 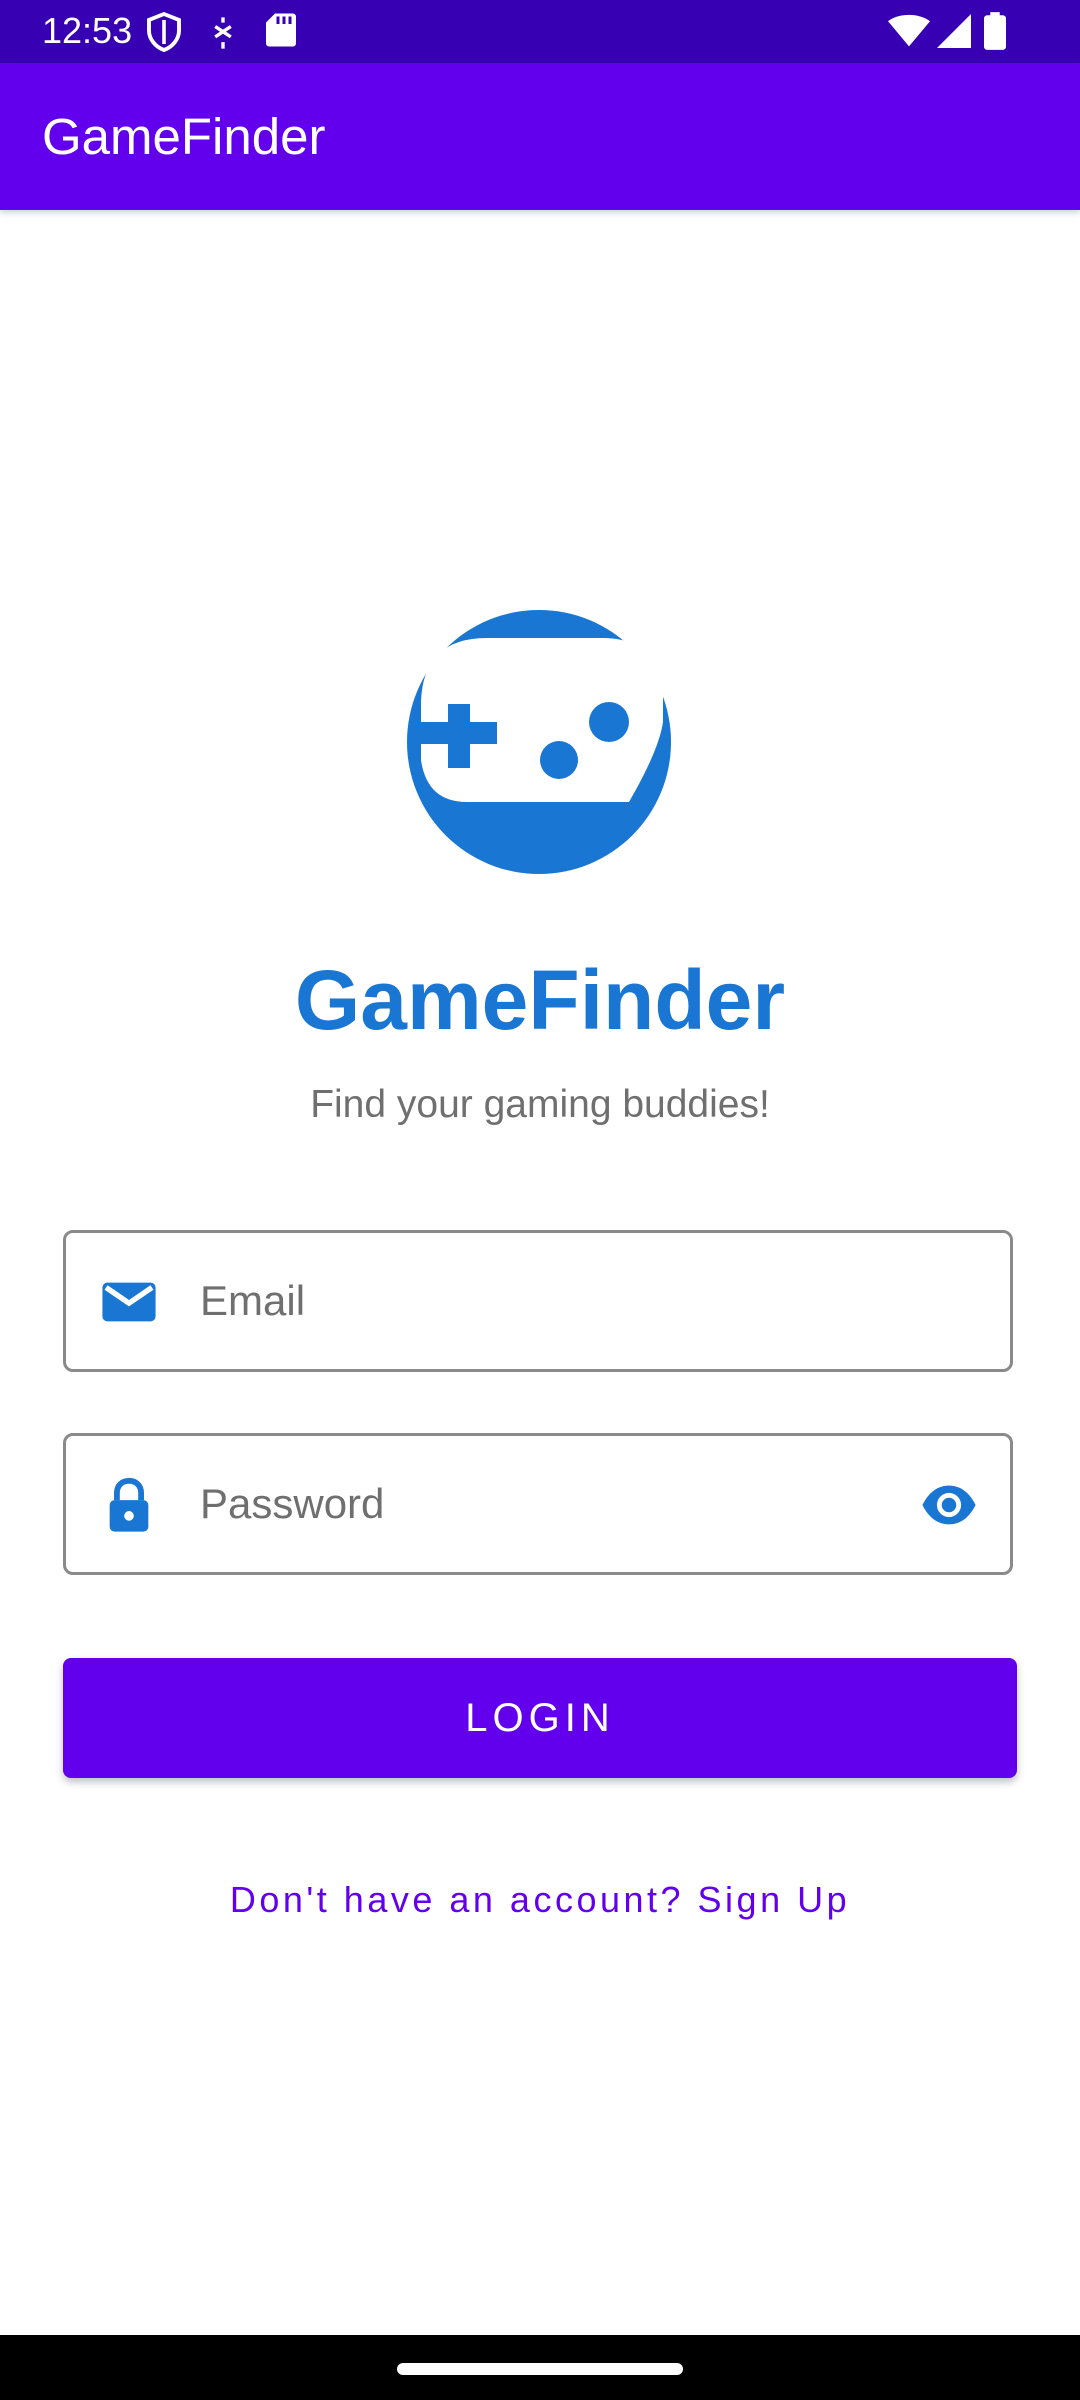 What do you see at coordinates (539, 742) in the screenshot?
I see `gamepad-icon` at bounding box center [539, 742].